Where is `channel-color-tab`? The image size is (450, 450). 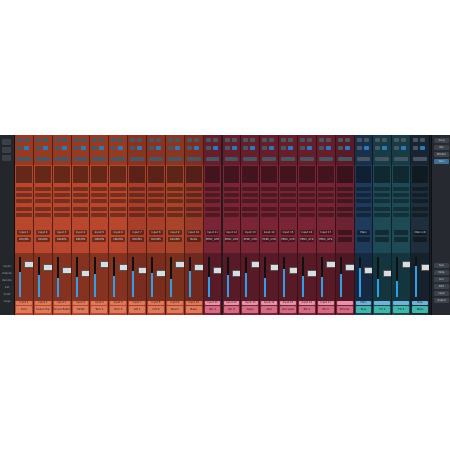
channel-color-tab is located at coordinates (344, 303).